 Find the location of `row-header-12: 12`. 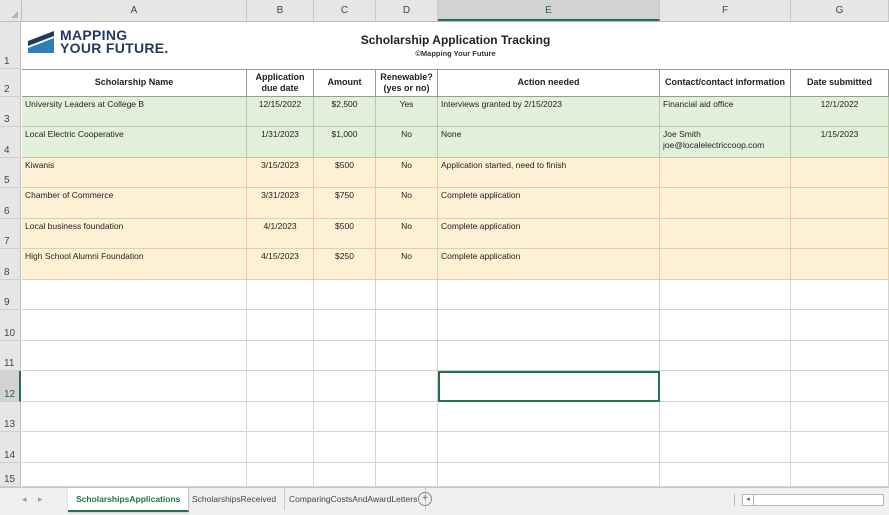

row-header-12: 12 is located at coordinates (10, 386).